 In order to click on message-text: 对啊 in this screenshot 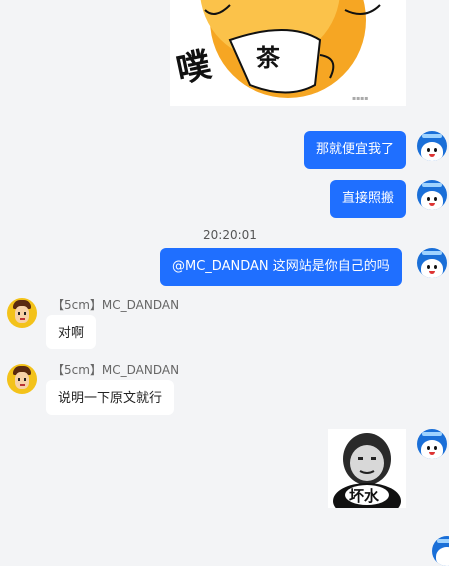, I will do `click(71, 333)`.